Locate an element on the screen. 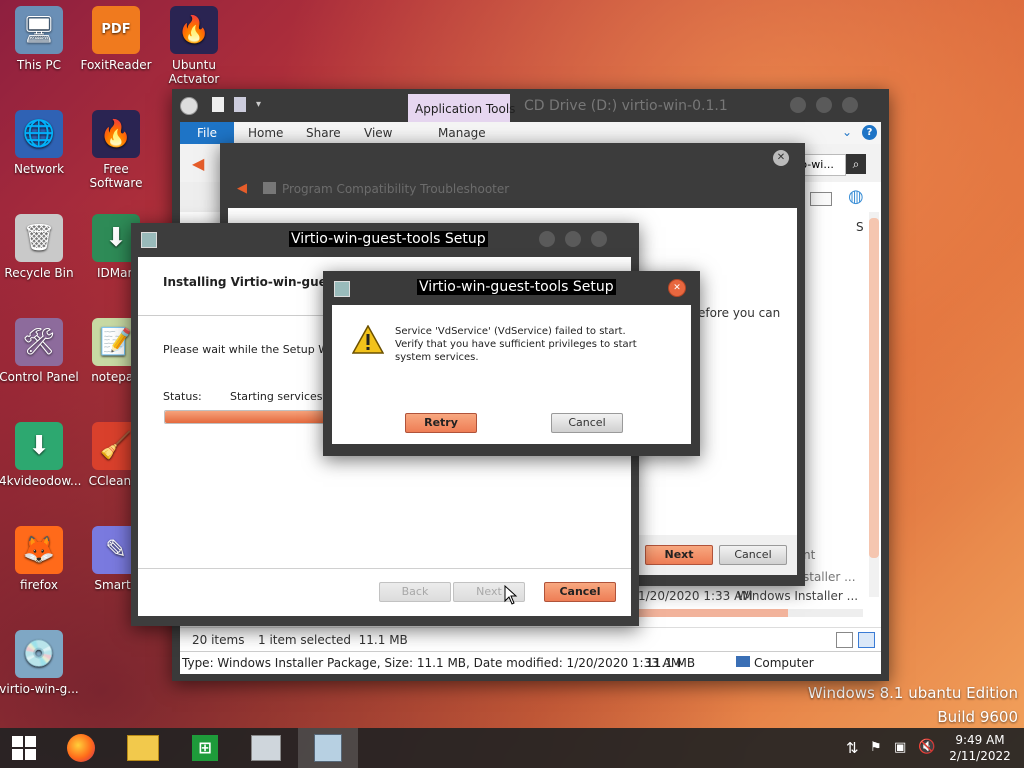  back-button: Back is located at coordinates (415, 592).